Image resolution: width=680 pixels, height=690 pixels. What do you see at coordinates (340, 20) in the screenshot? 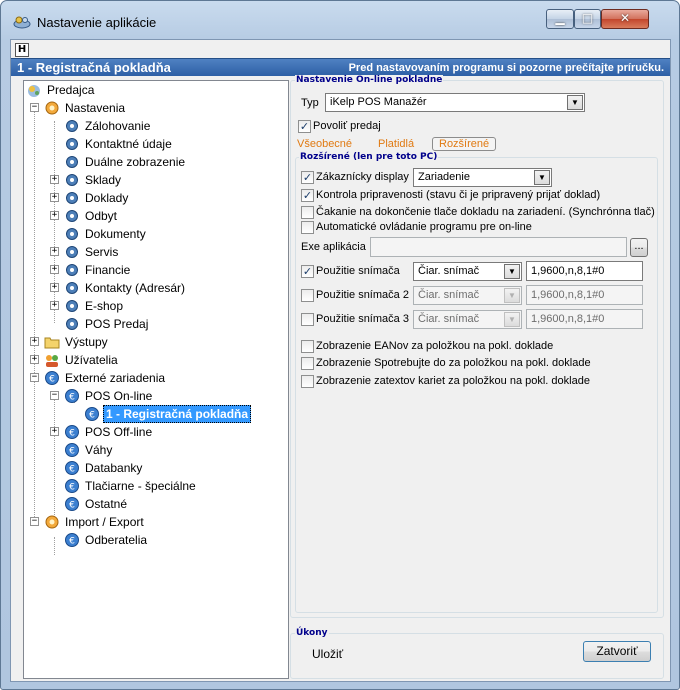
I see `title-bar: Nastavenie aplikácie ▁ □ ✕` at bounding box center [340, 20].